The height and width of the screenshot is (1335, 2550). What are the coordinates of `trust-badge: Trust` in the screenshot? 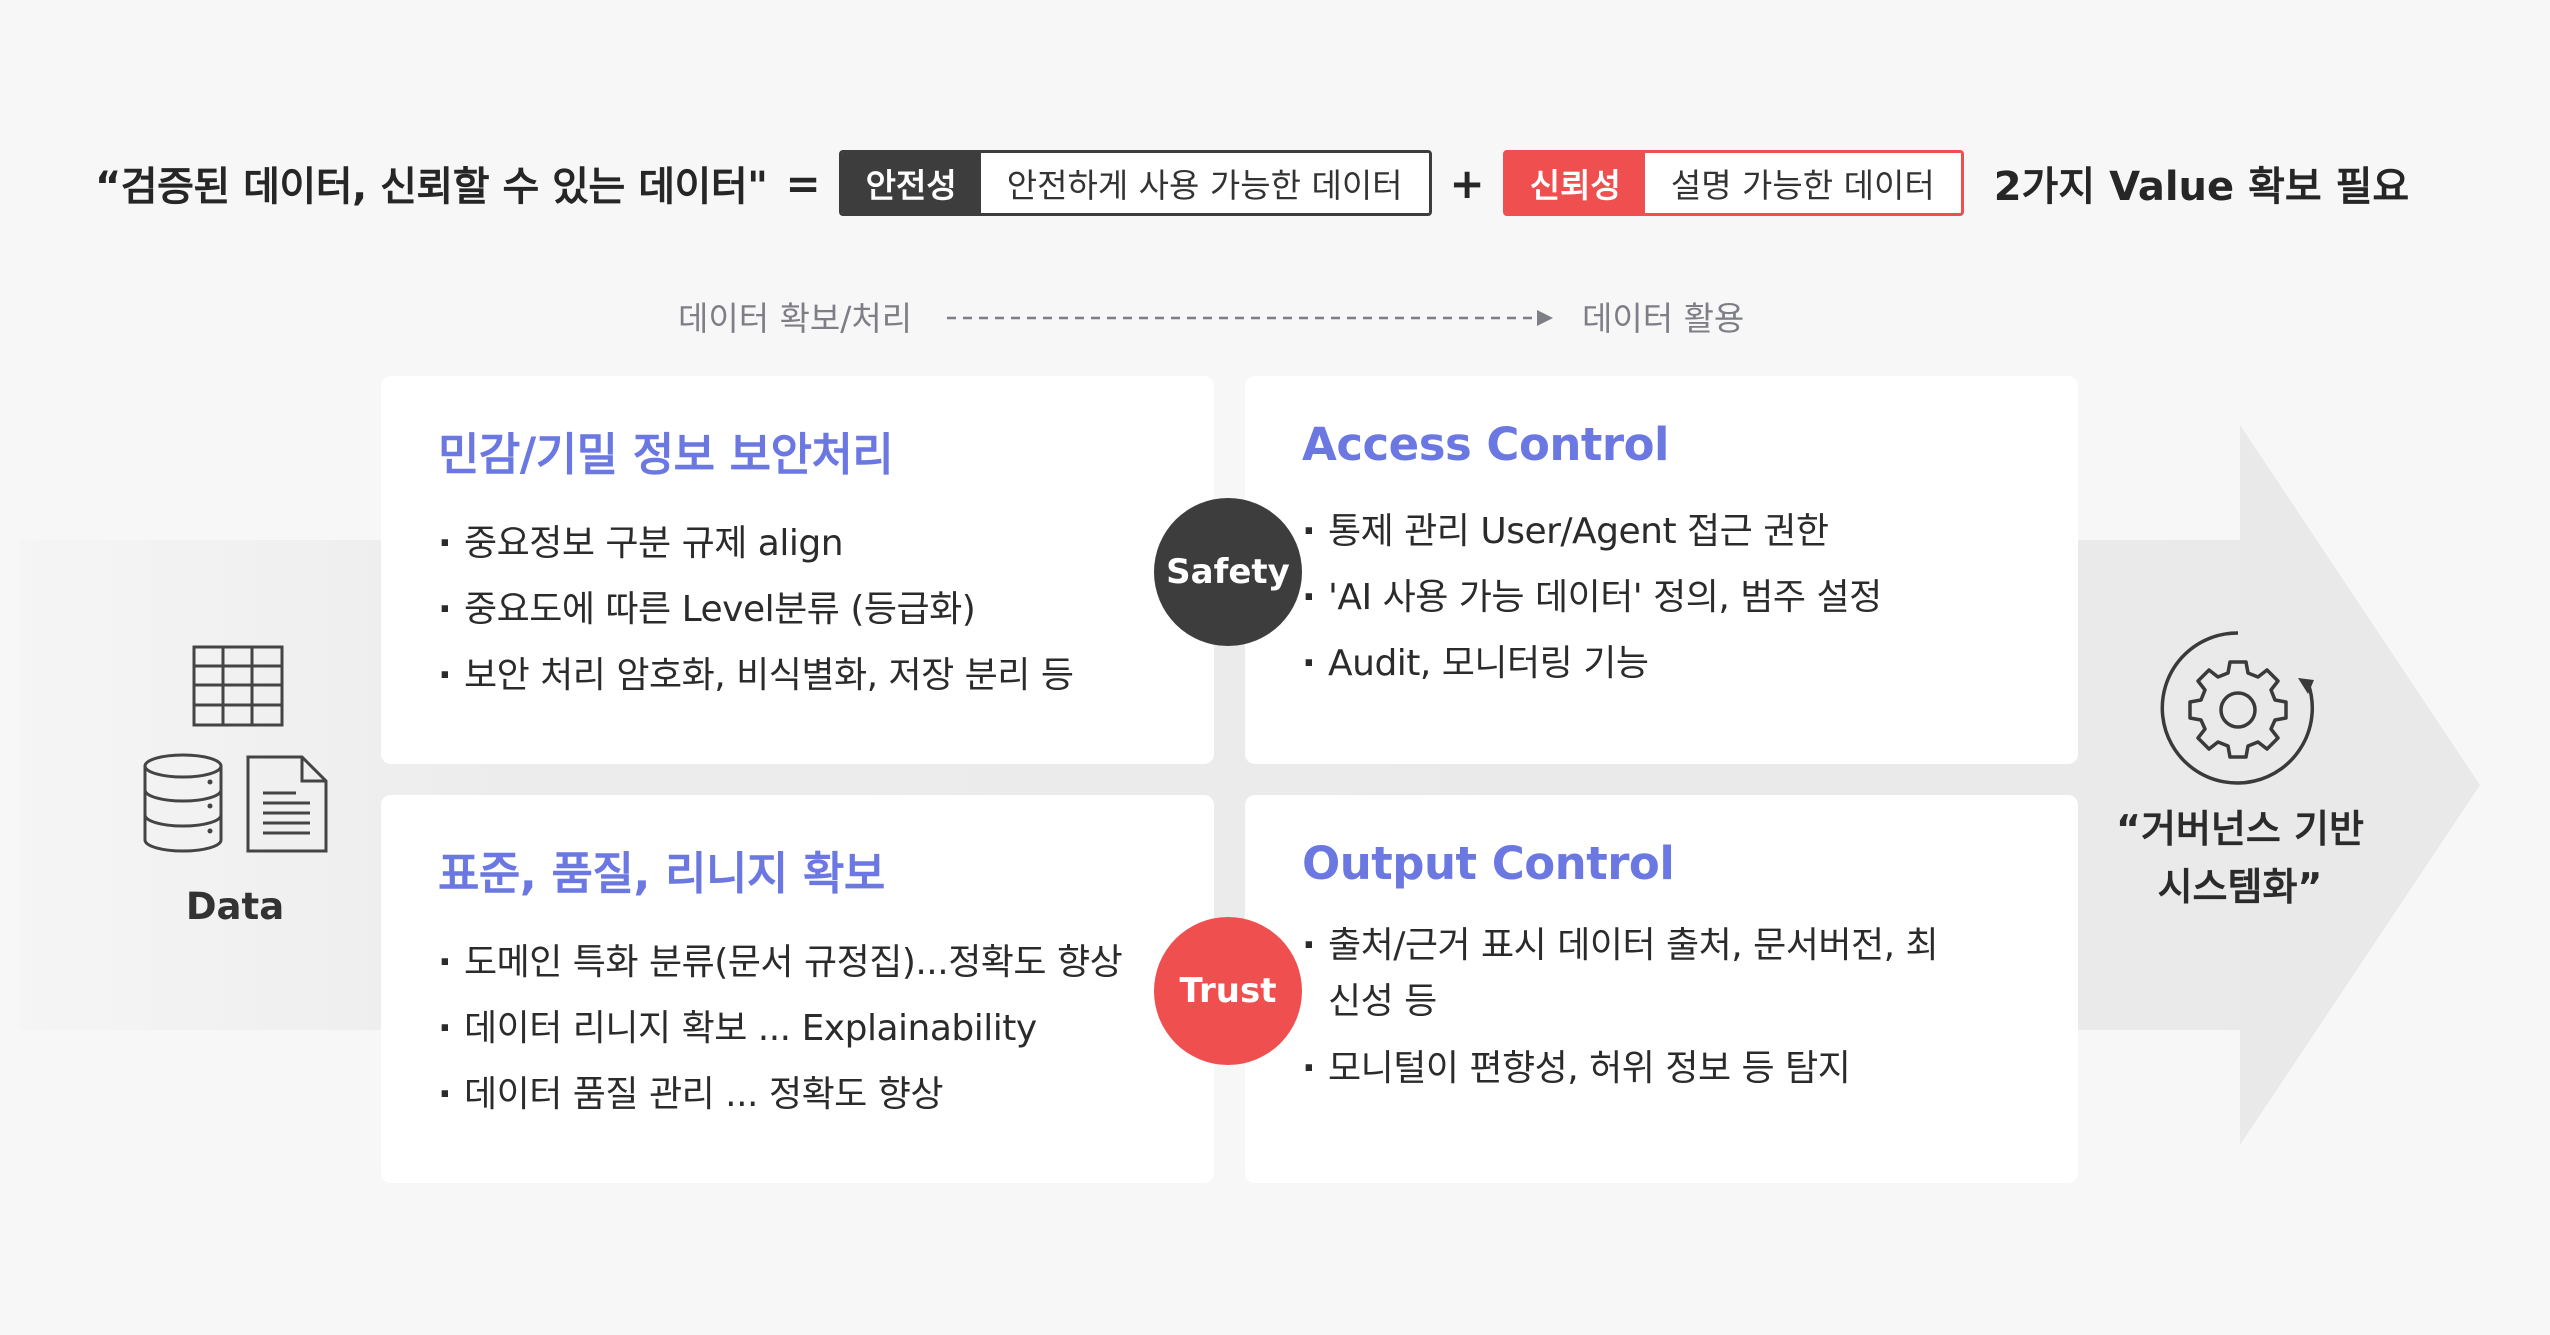 It's located at (1228, 991).